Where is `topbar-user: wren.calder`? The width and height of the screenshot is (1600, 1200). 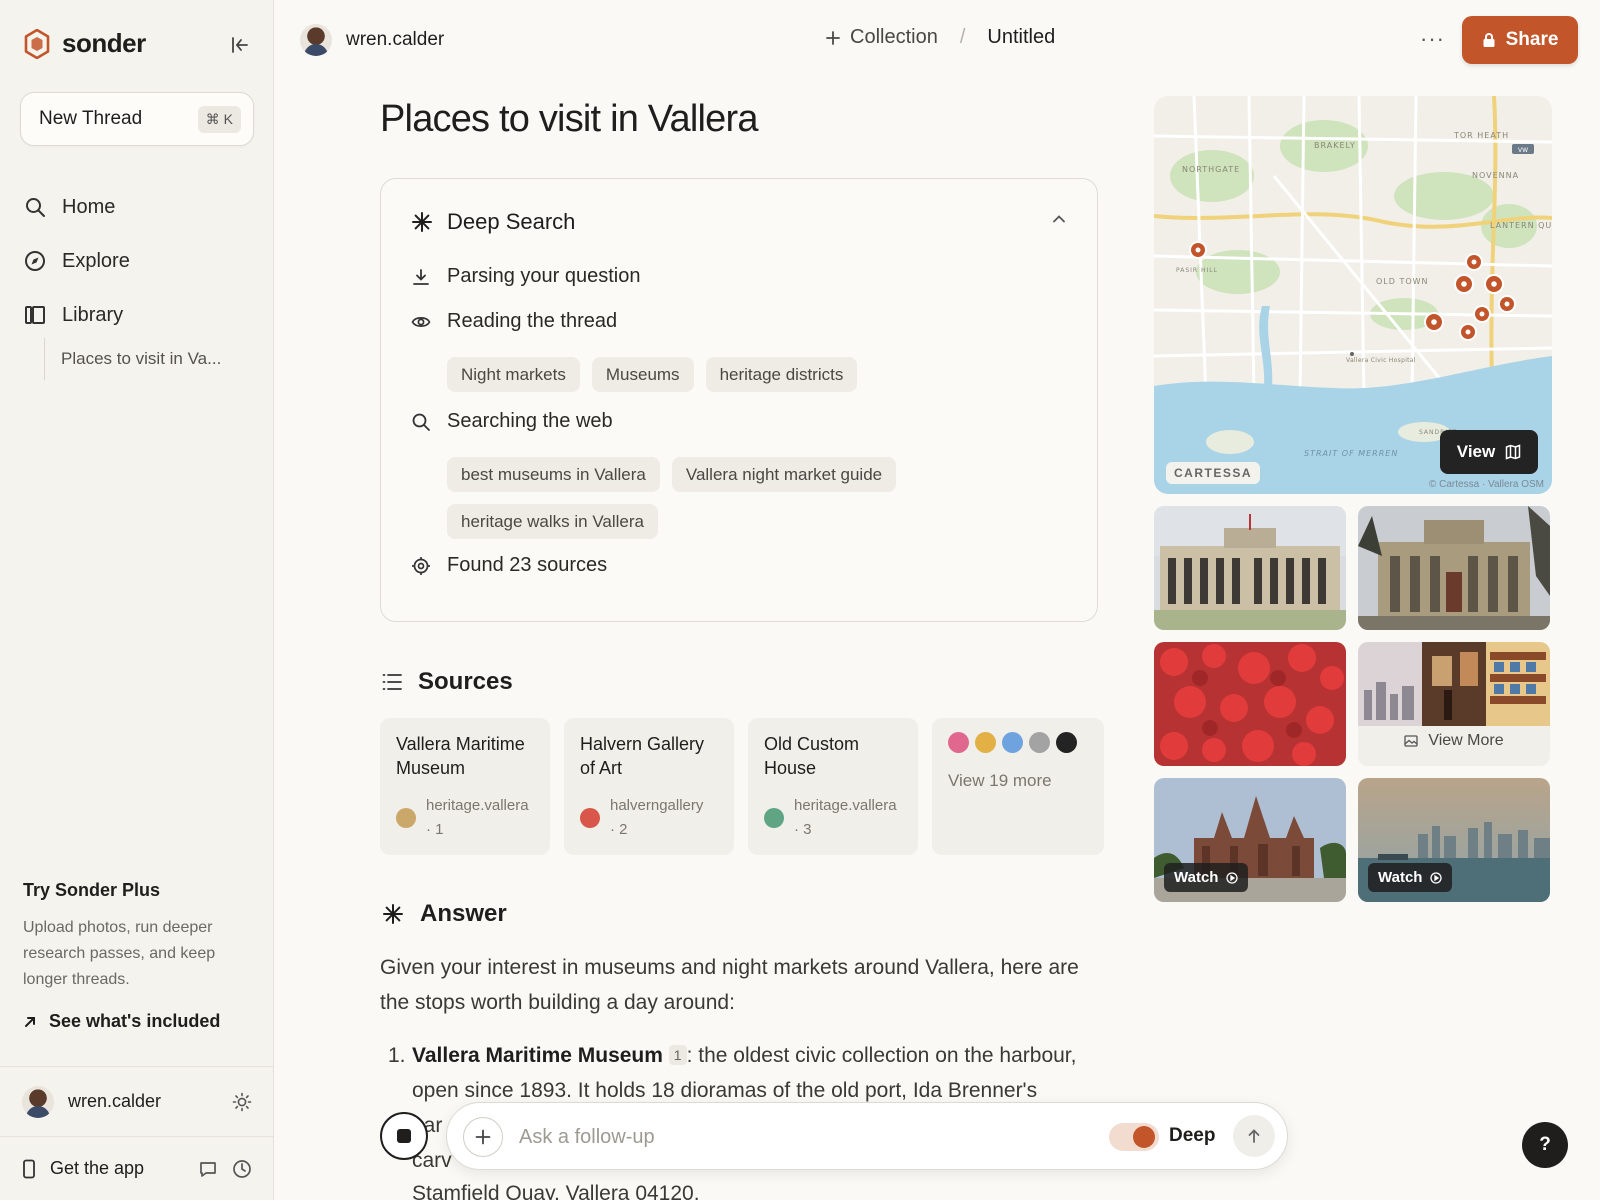 topbar-user: wren.calder is located at coordinates (372, 40).